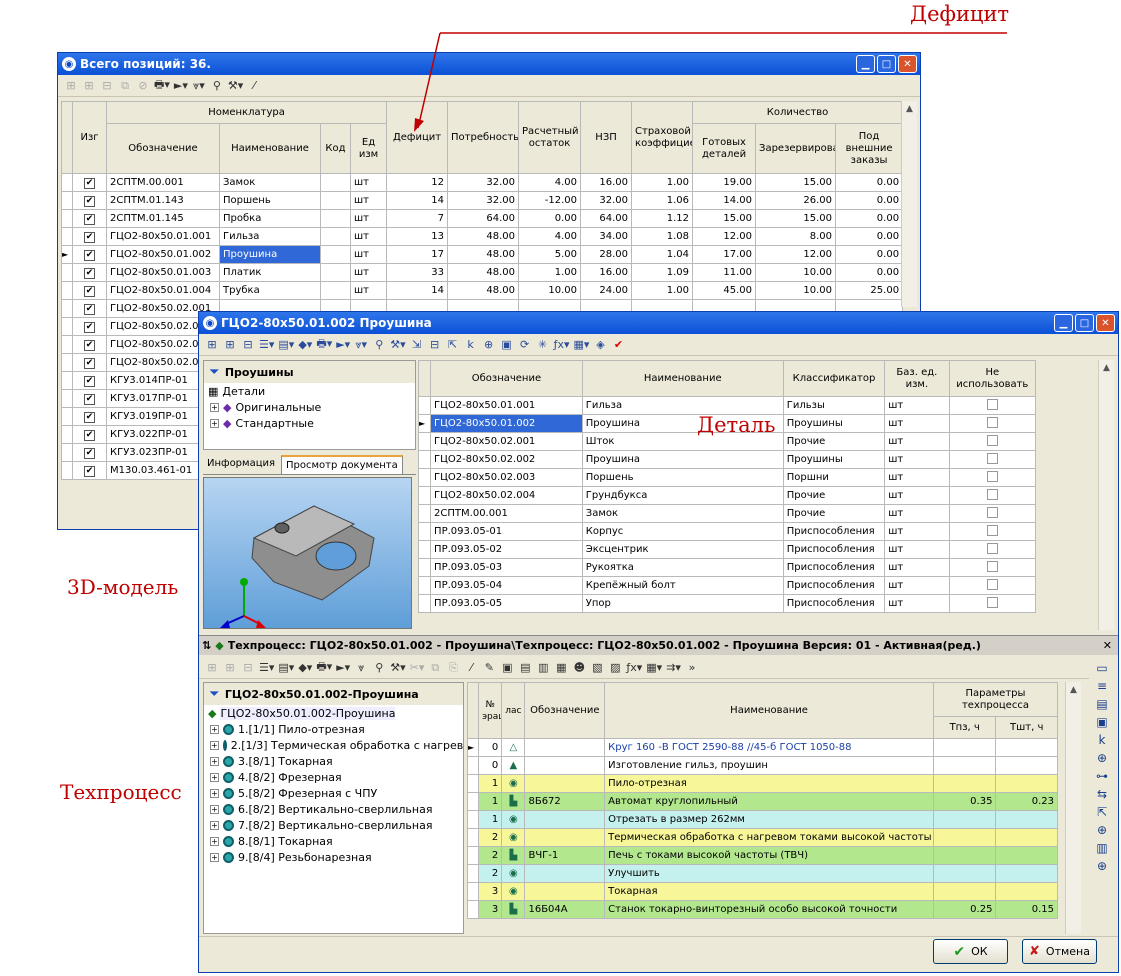 This screenshot has width=1121, height=976. Describe the element at coordinates (727, 567) in the screenshot. I see `table-row: ПР.093.05-03 Рукоятка Приспособления шт` at that location.